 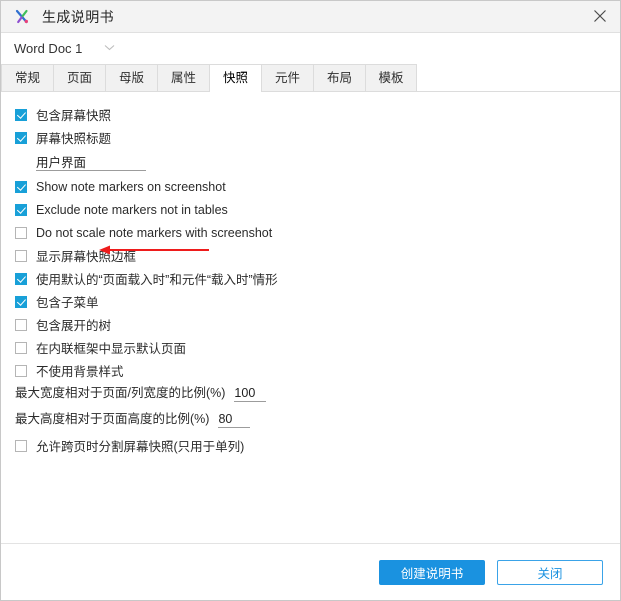 I want to click on checkbox-label-show-screenshot-border: 显示屏幕快照边框, so click(x=86, y=257).